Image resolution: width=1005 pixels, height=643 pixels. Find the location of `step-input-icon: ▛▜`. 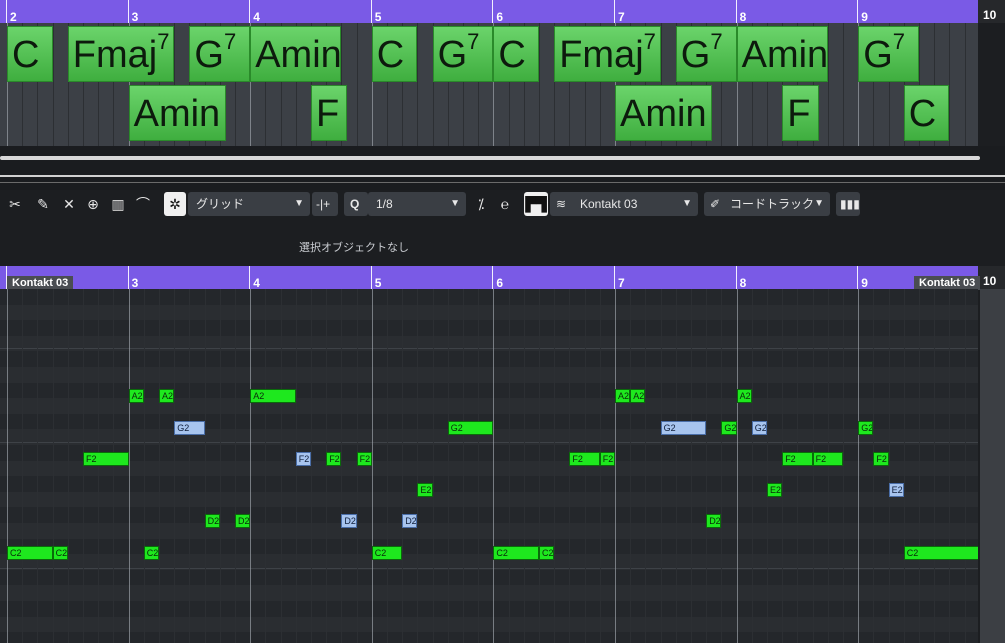

step-input-icon: ▛▜ is located at coordinates (536, 204).